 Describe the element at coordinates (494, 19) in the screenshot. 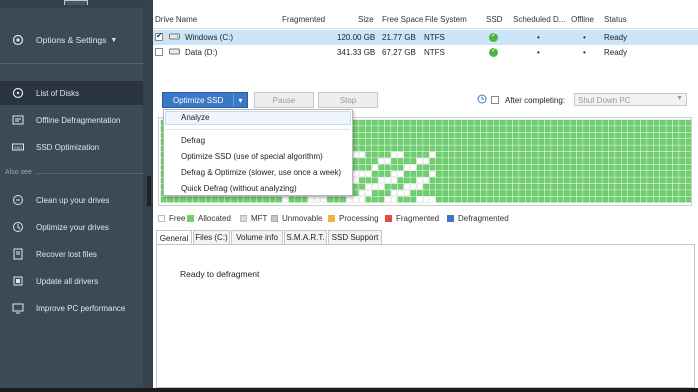

I see `column-ssd: SSD` at that location.